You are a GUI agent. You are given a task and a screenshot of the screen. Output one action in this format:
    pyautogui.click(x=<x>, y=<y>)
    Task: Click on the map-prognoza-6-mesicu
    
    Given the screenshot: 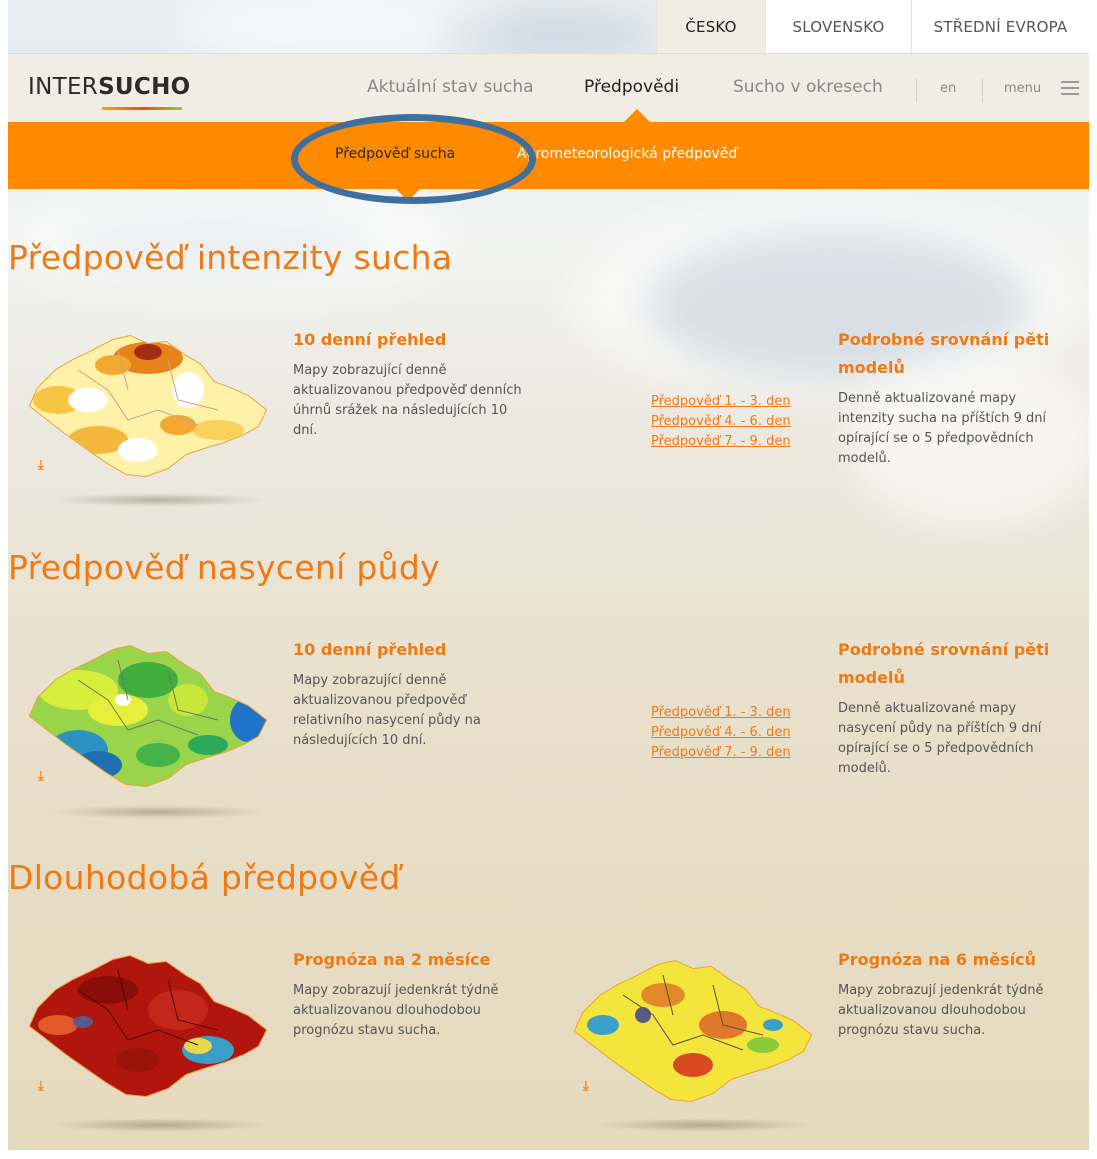 What is the action you would take?
    pyautogui.click(x=690, y=1032)
    